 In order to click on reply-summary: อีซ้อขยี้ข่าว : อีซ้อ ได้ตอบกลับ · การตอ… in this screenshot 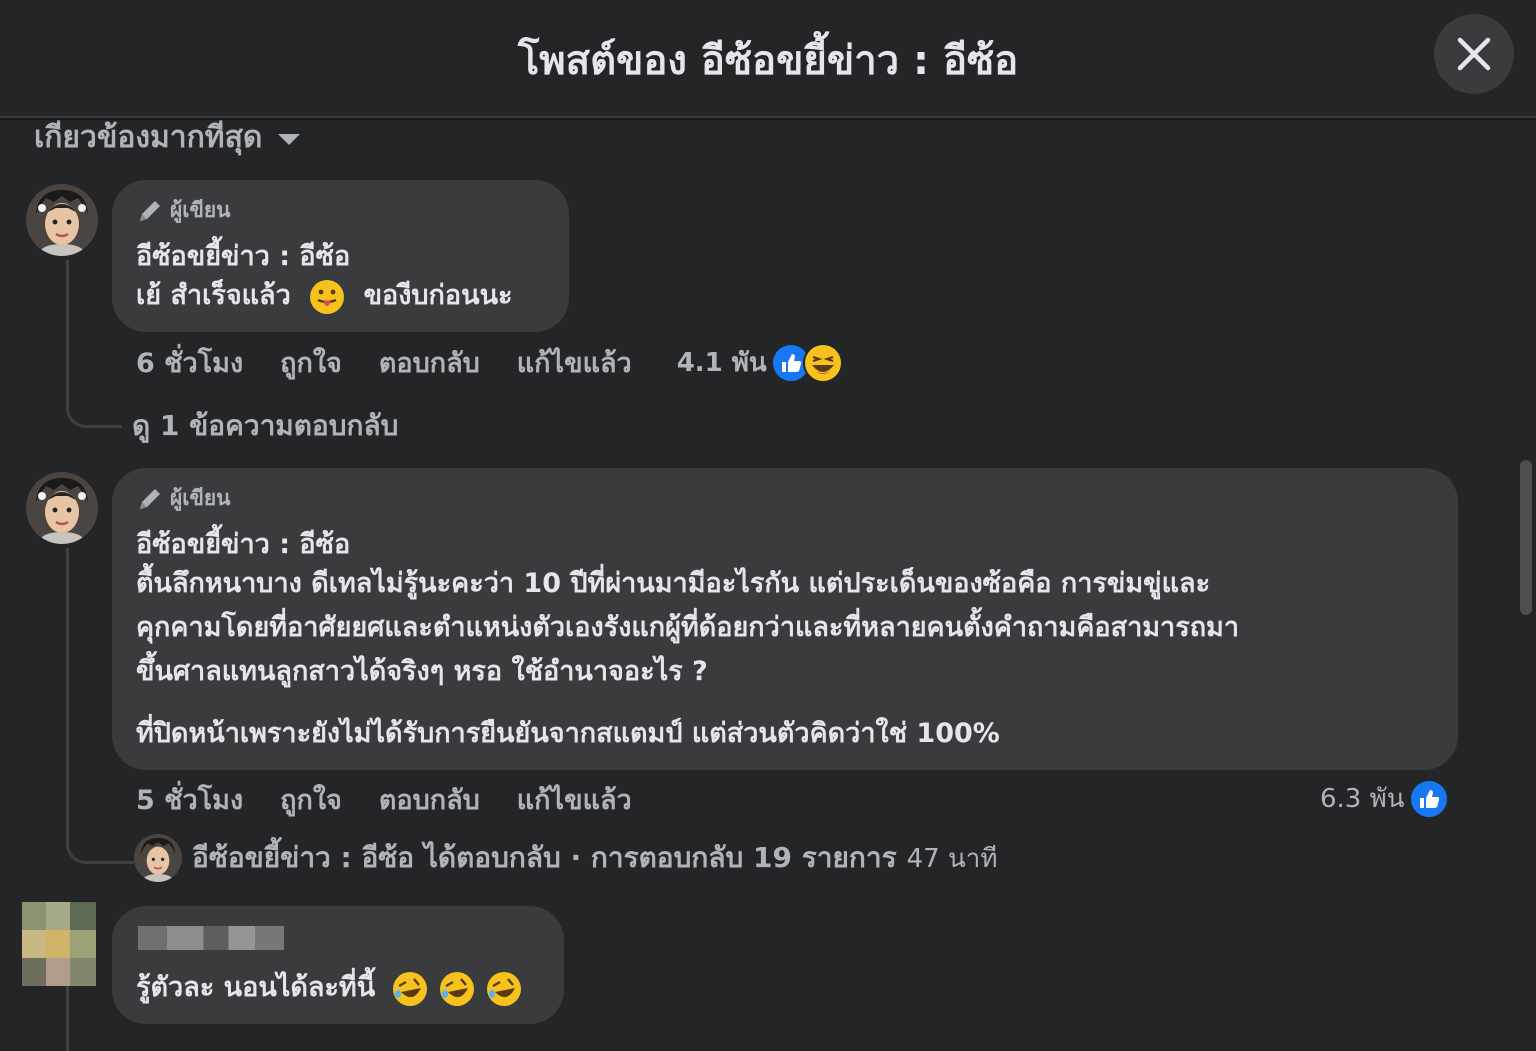, I will do `click(566, 858)`.